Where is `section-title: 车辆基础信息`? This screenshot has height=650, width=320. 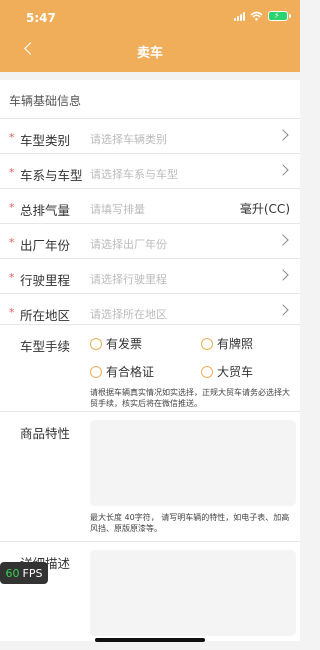
section-title: 车辆基础信息 is located at coordinates (45, 101).